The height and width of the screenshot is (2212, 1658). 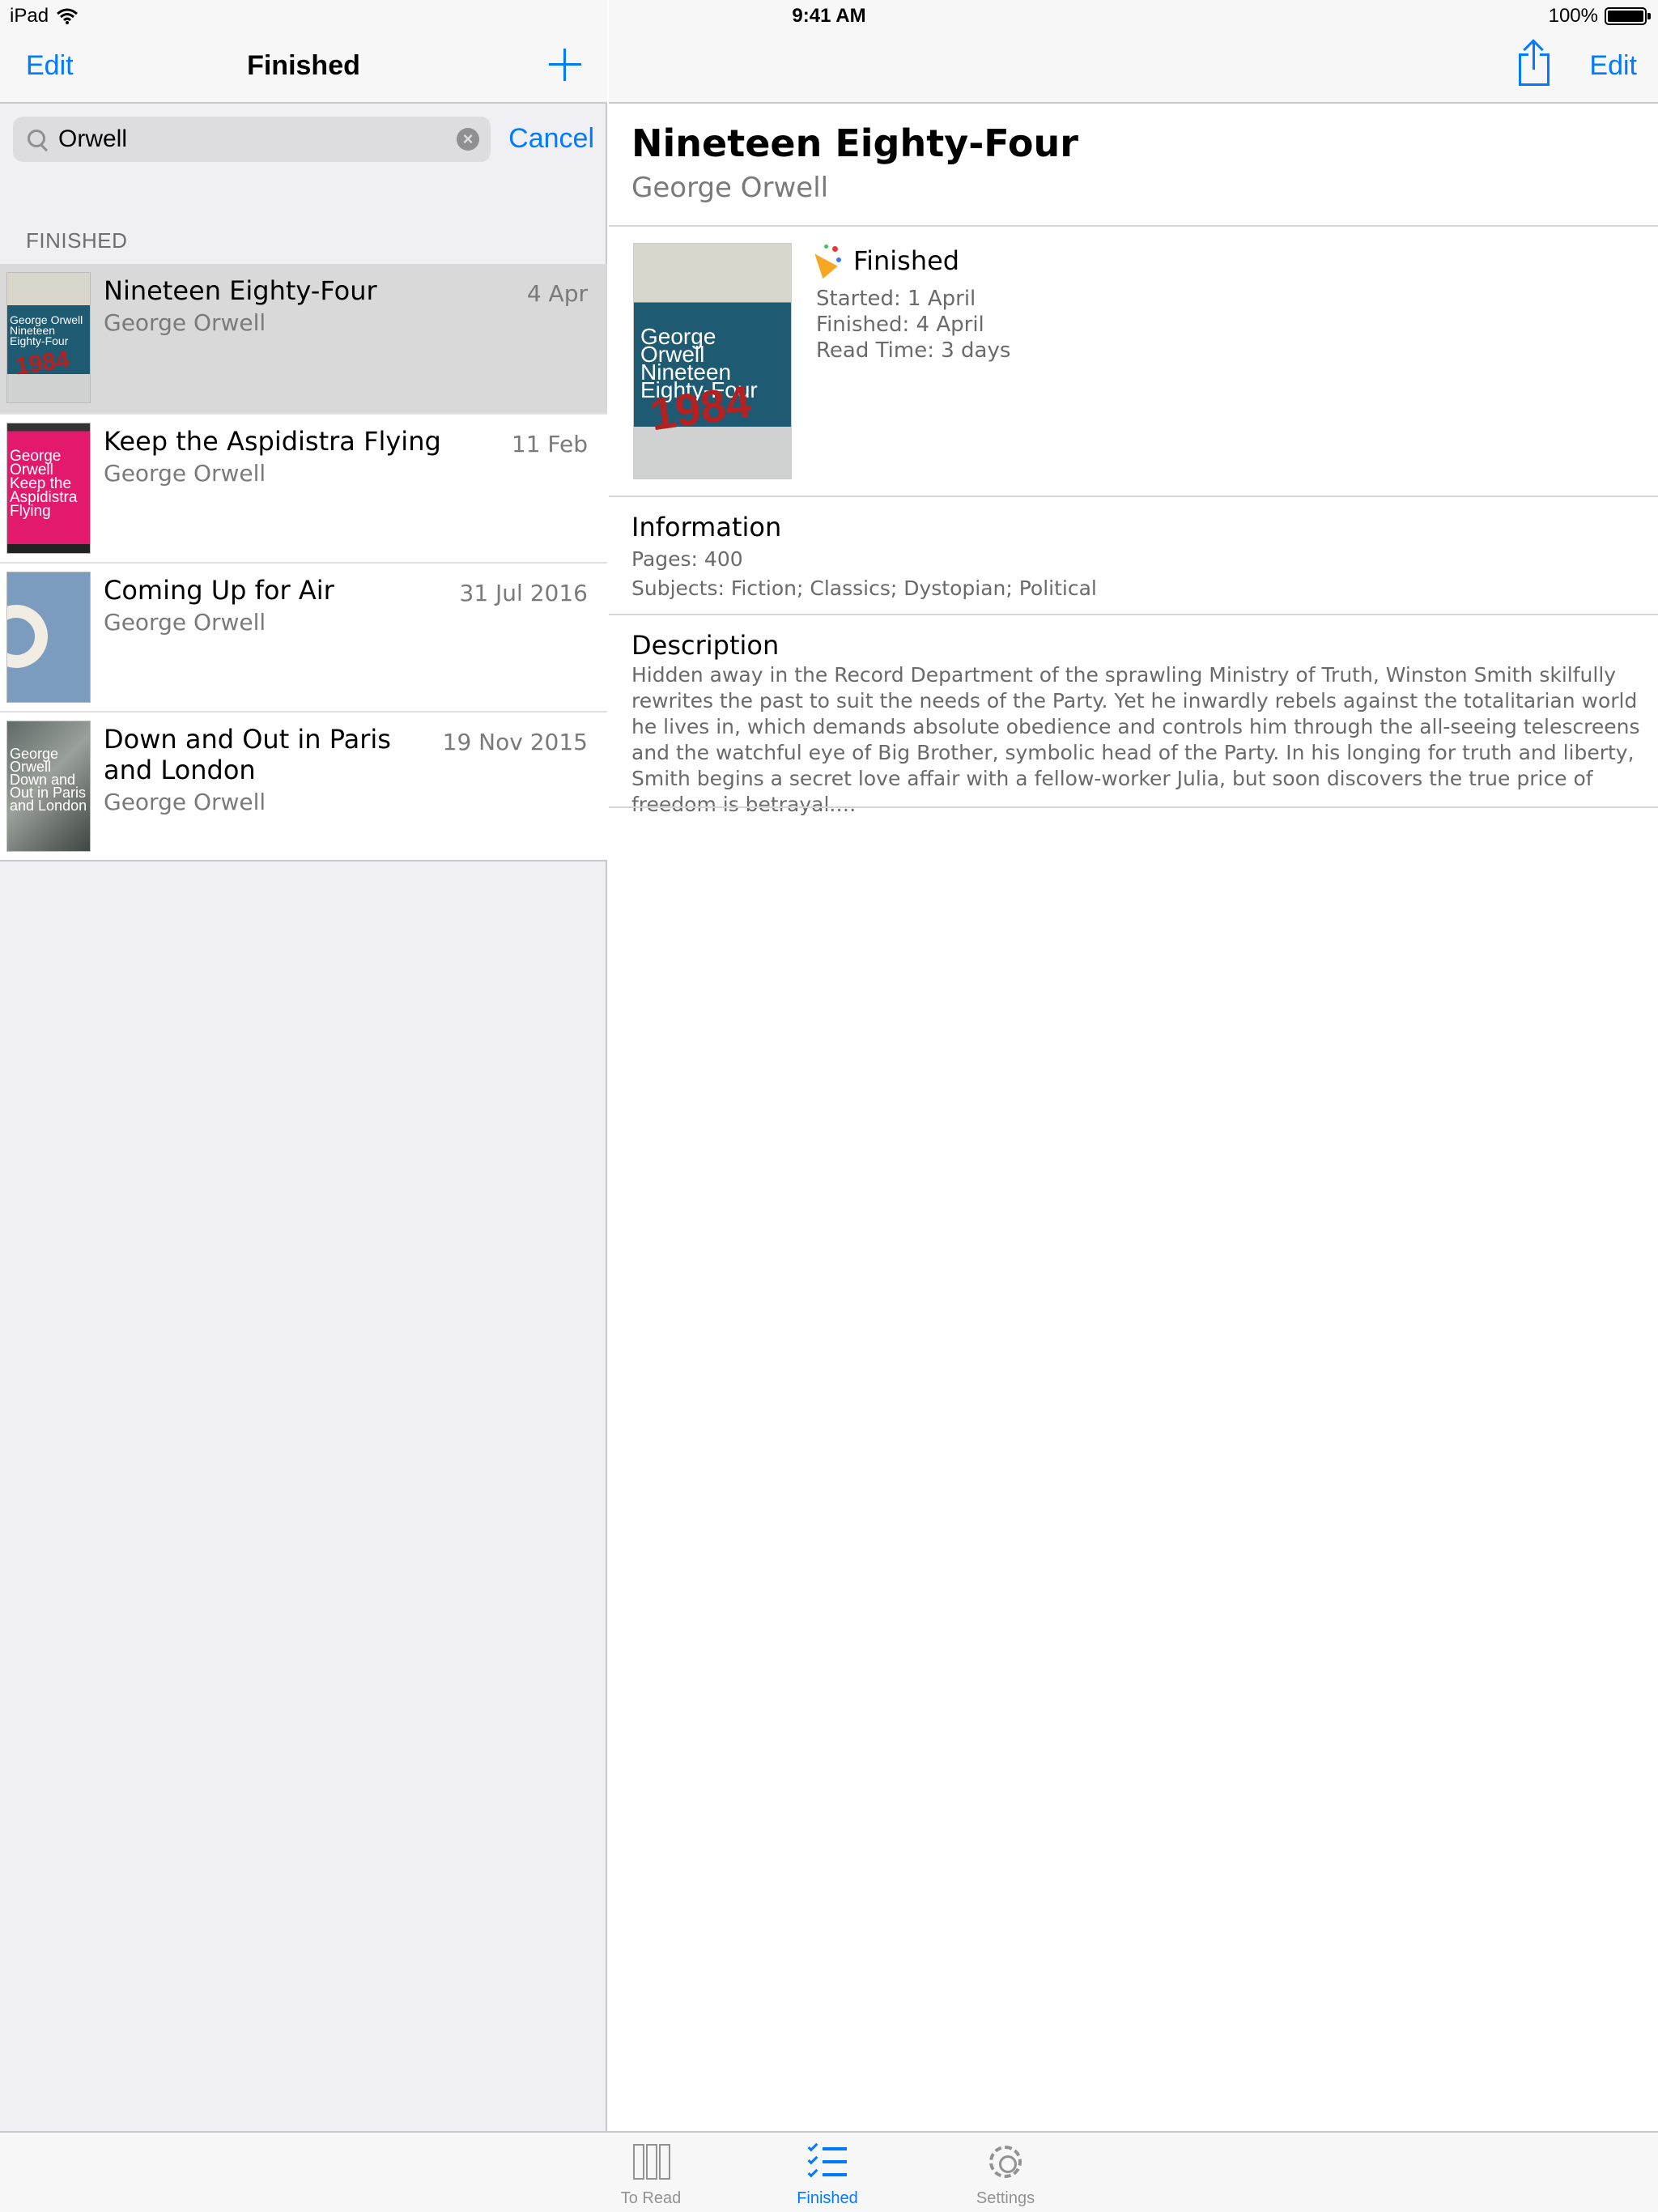 What do you see at coordinates (523, 593) in the screenshot?
I see `book-date: 31 Jul 2016` at bounding box center [523, 593].